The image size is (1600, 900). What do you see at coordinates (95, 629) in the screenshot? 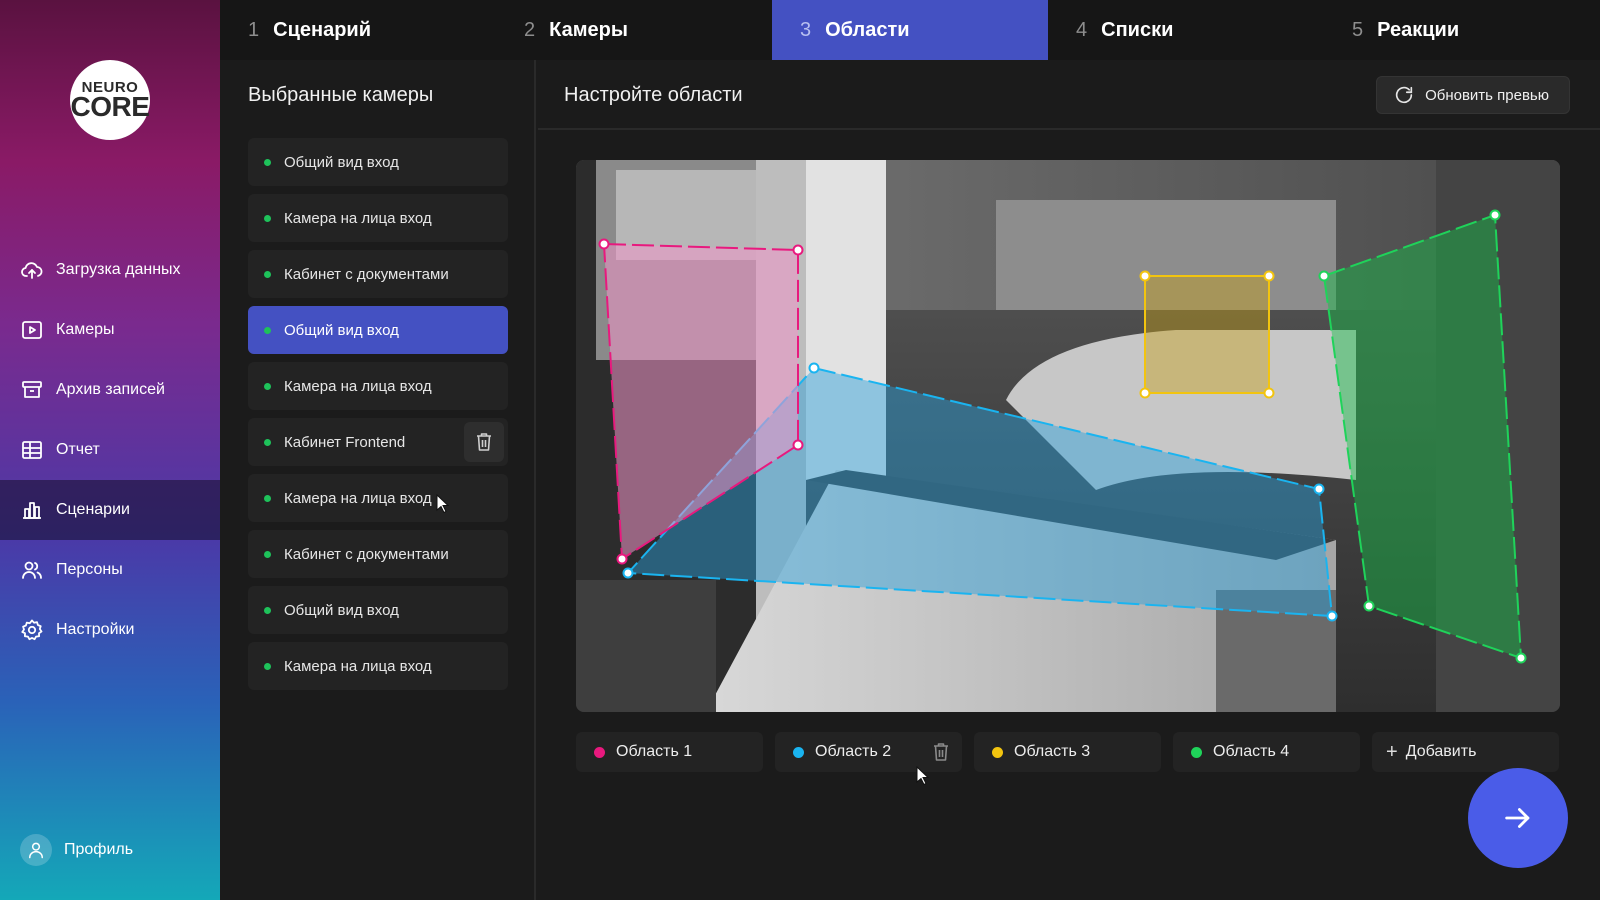
I see `sidebar-item-label: Настройки` at bounding box center [95, 629].